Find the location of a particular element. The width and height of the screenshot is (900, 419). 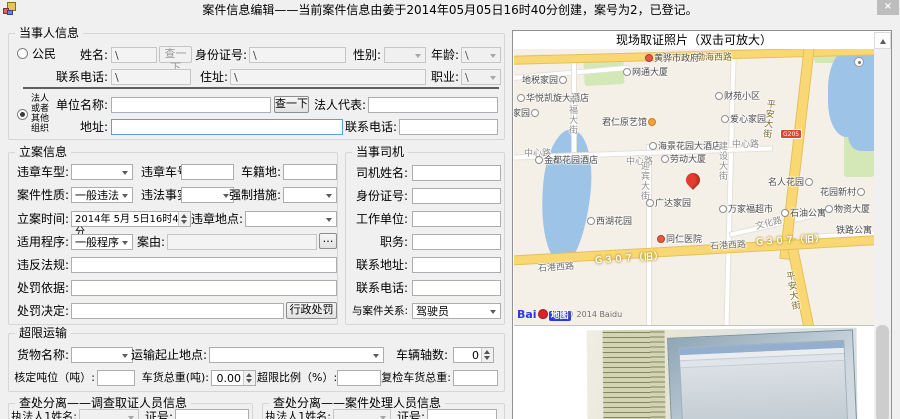

org-phone-input is located at coordinates (448, 127).